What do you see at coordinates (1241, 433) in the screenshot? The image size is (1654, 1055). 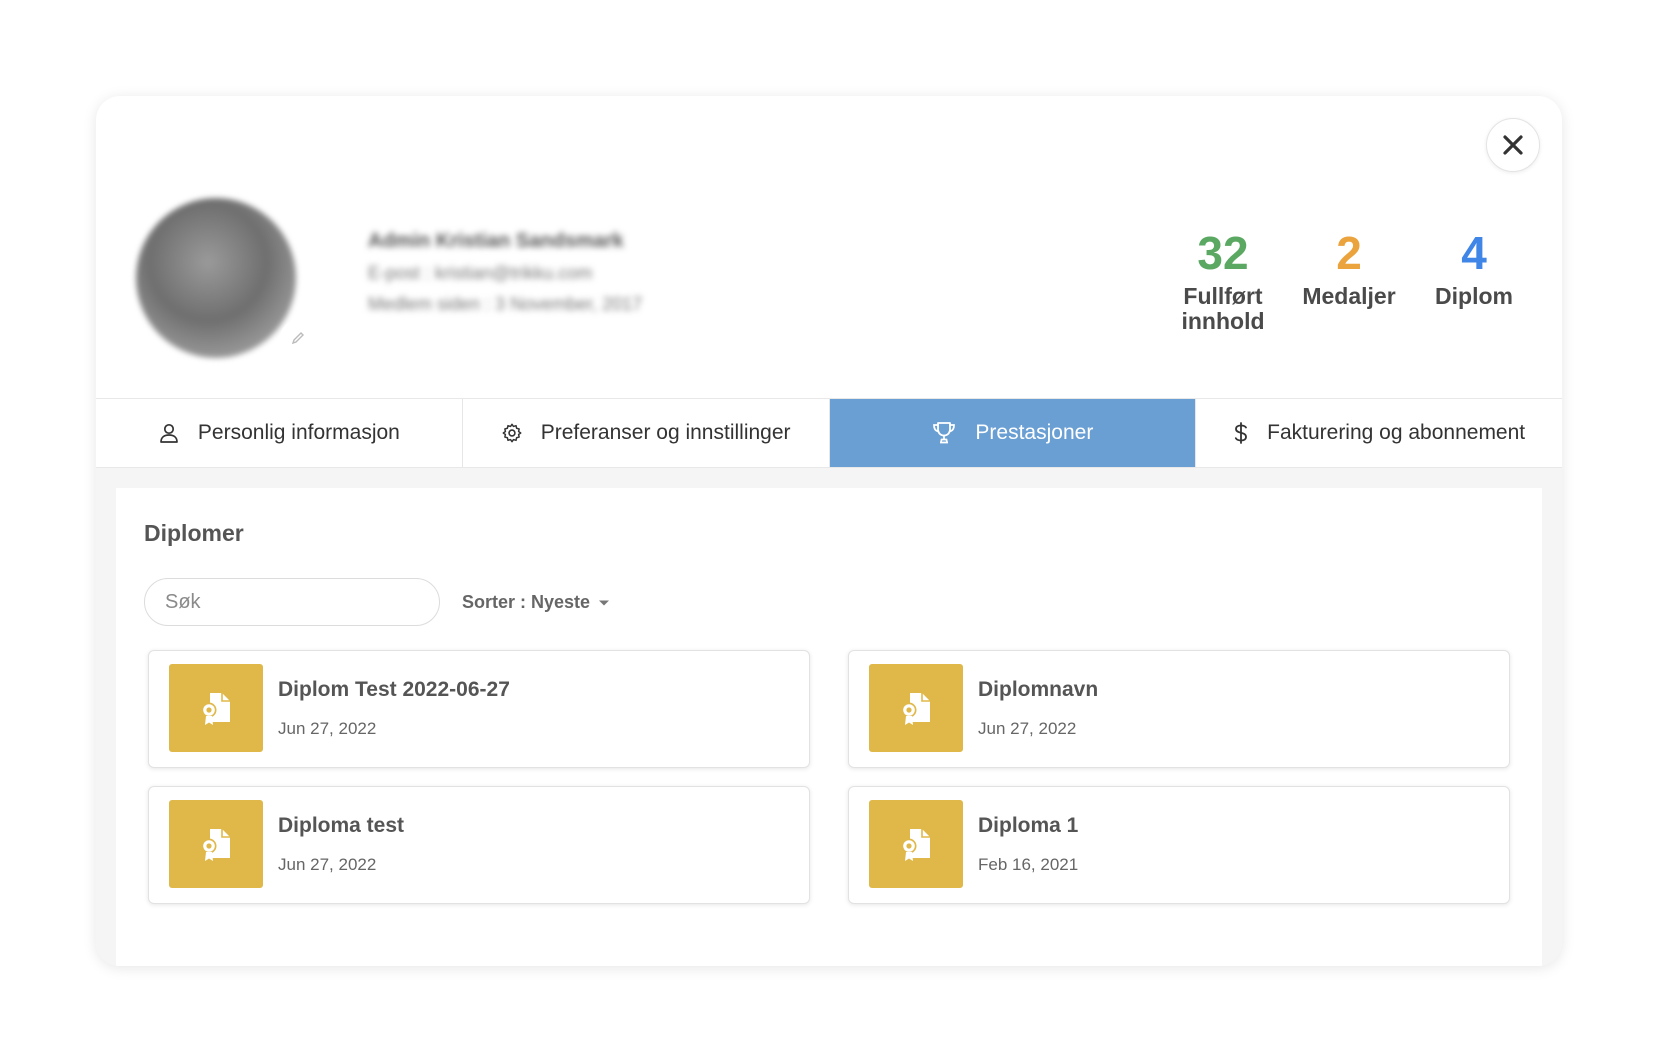 I see `dollar-icon` at bounding box center [1241, 433].